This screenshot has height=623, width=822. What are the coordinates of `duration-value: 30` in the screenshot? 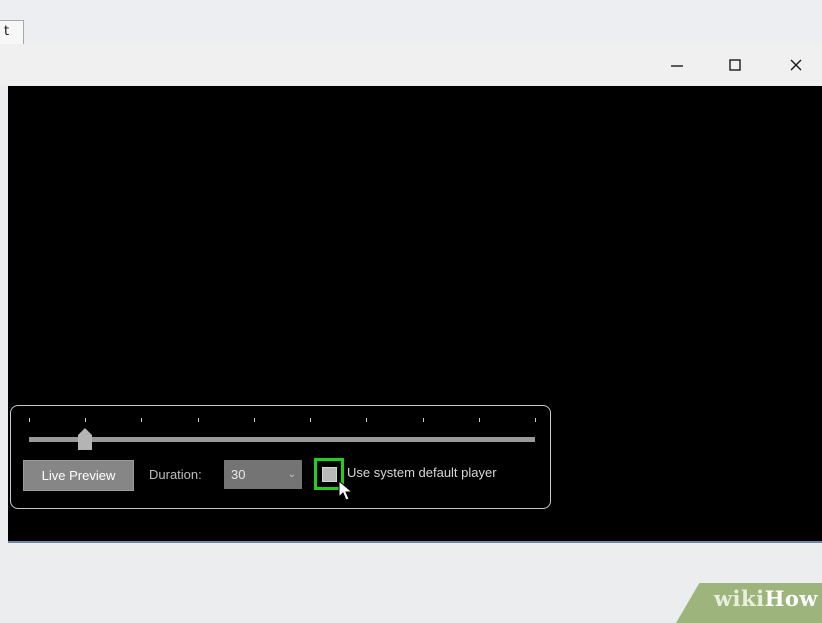 It's located at (238, 474).